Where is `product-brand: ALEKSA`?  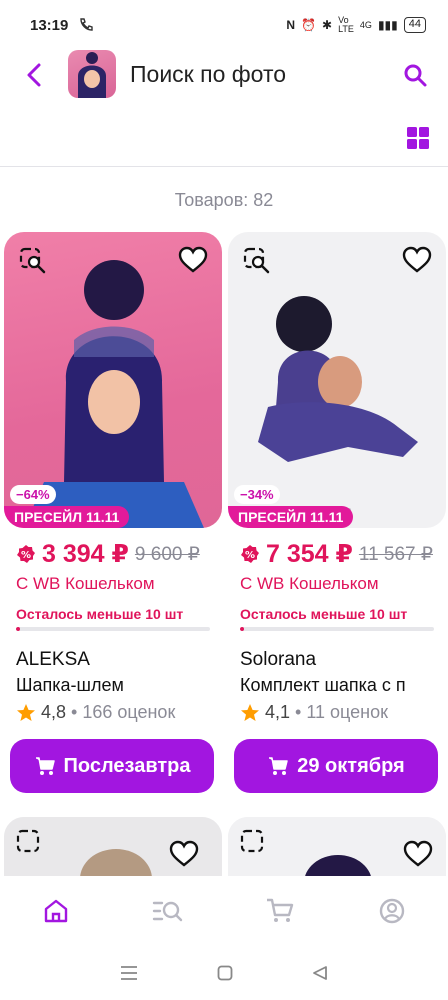 product-brand: ALEKSA is located at coordinates (53, 659).